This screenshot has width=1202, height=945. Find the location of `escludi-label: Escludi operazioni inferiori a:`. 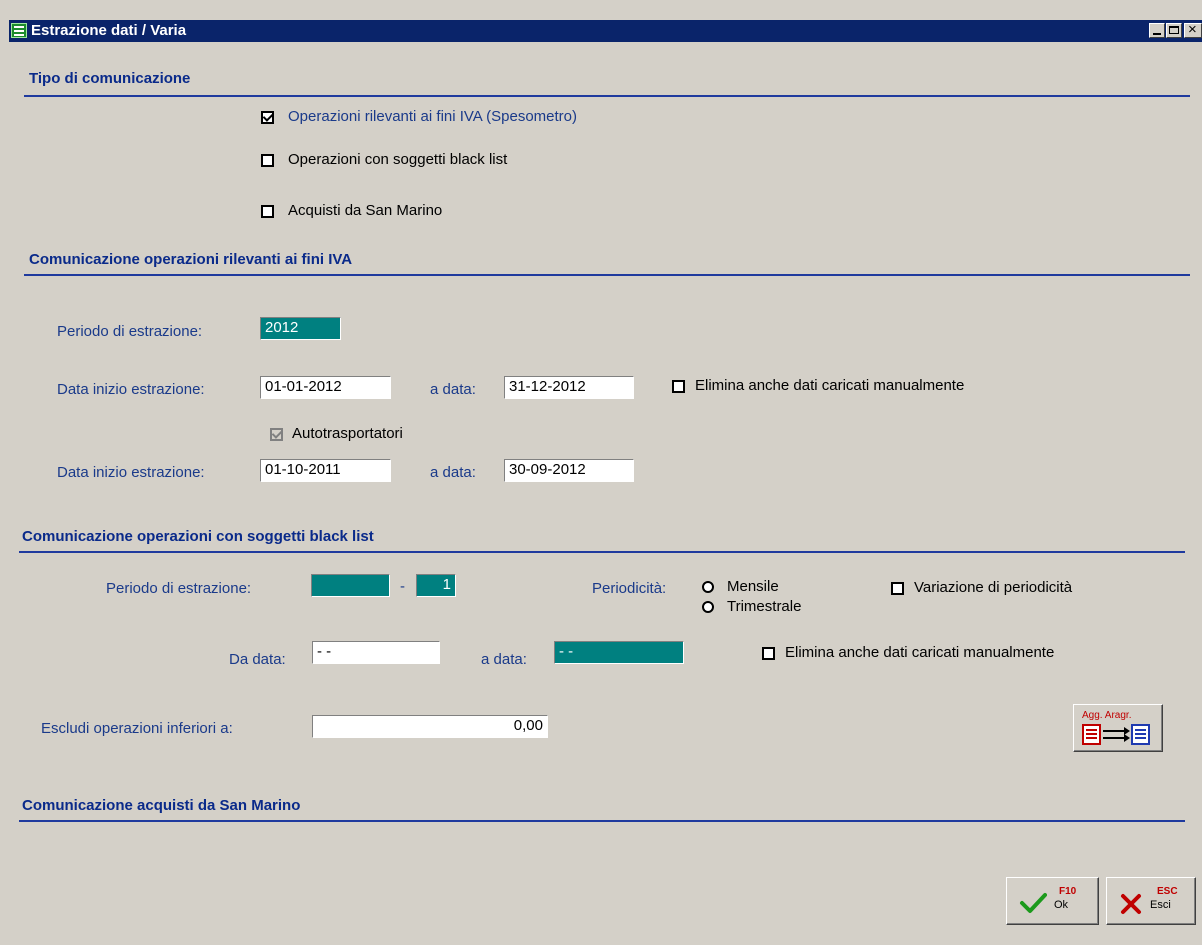

escludi-label: Escludi operazioni inferiori a: is located at coordinates (137, 728).